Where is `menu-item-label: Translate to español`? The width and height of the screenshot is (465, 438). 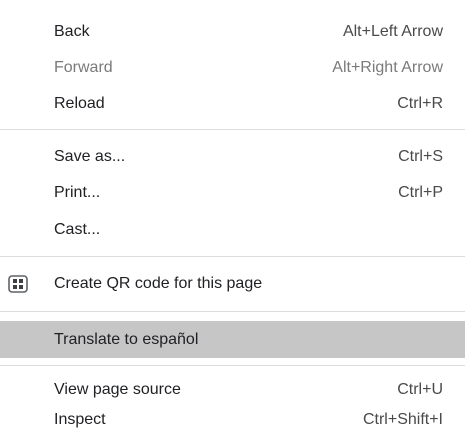 menu-item-label: Translate to español is located at coordinates (126, 339).